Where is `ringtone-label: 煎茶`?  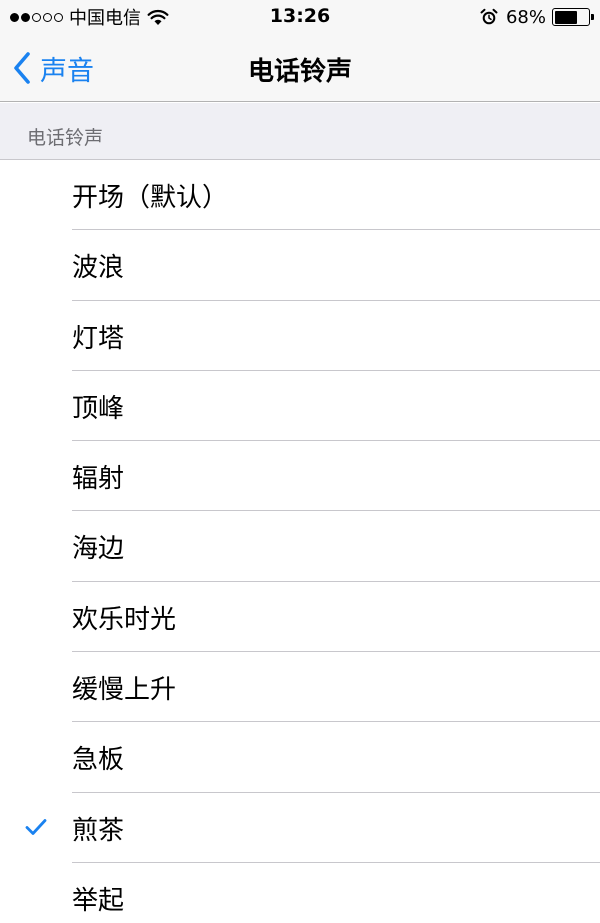
ringtone-label: 煎茶 is located at coordinates (98, 830).